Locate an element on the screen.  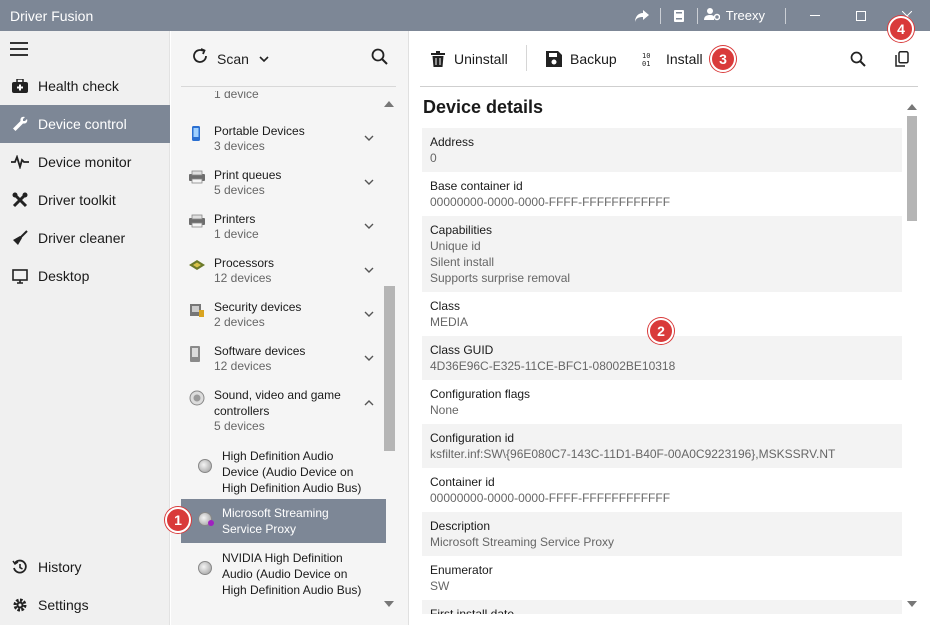
property-value: 4D36E96C-E325-11CE-BFC1-08002BE10318 is located at coordinates (553, 366).